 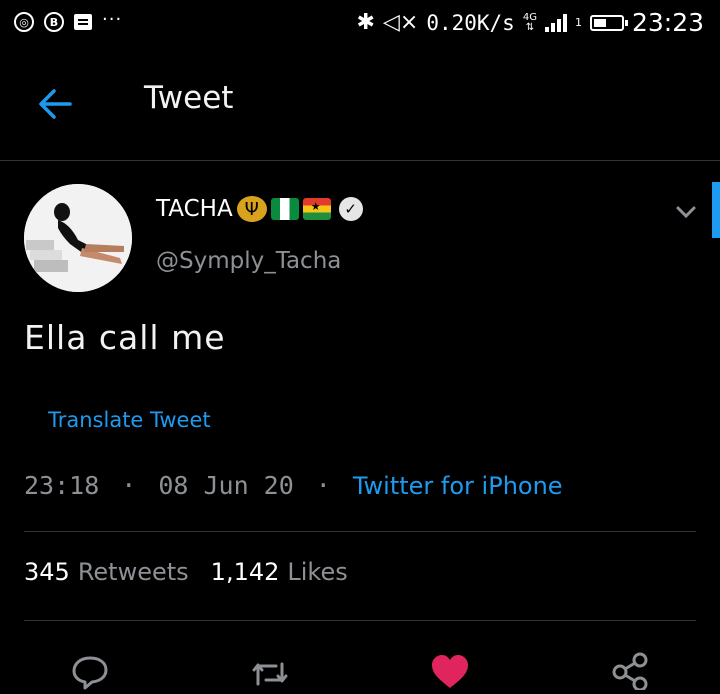 I want to click on mute-icon: ◁×, so click(x=400, y=22).